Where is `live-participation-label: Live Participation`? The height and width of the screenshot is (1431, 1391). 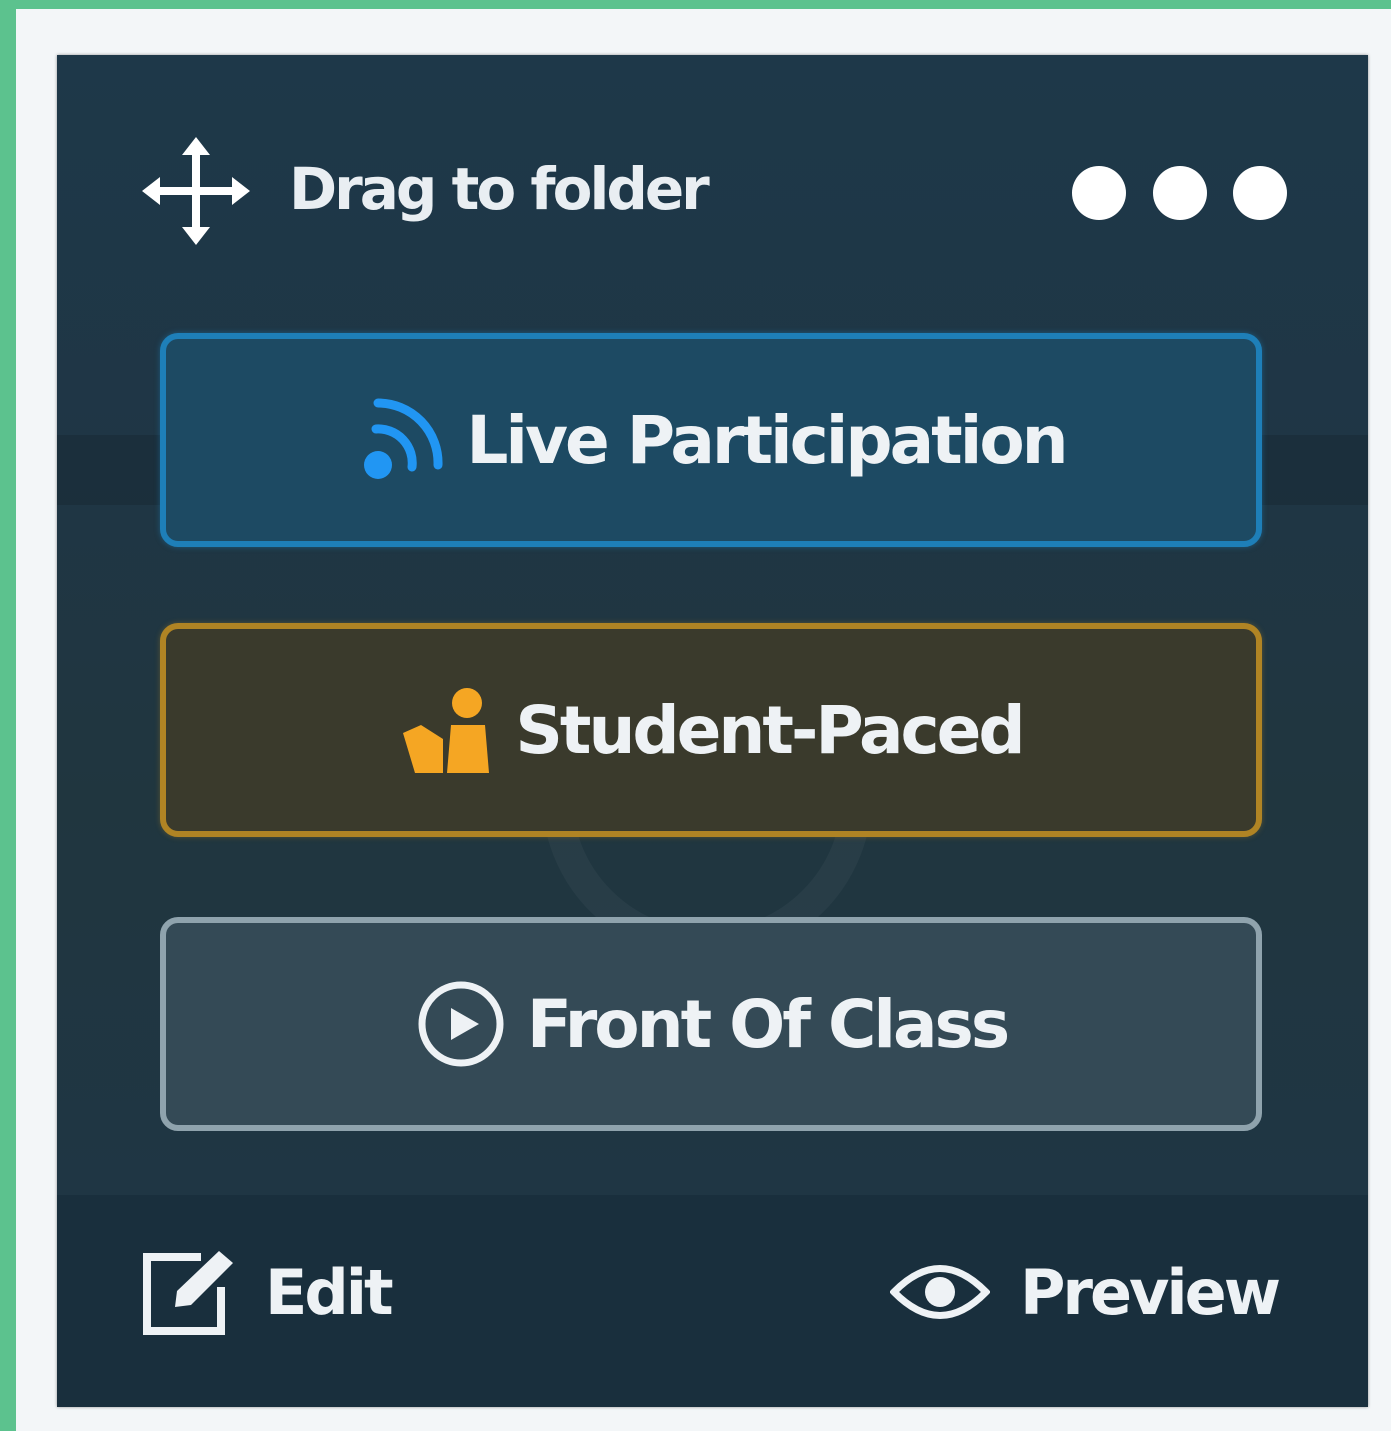 live-participation-label: Live Participation is located at coordinates (767, 440).